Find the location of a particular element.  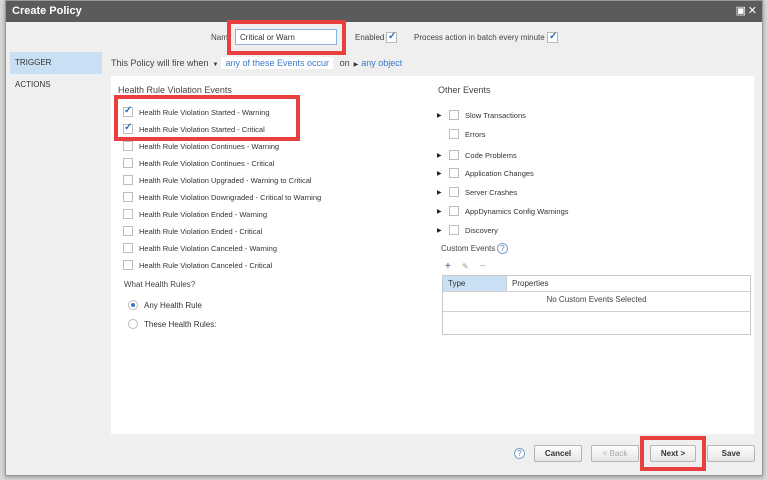

event-label: Health Rule Violation Started - Warning is located at coordinates (204, 112).